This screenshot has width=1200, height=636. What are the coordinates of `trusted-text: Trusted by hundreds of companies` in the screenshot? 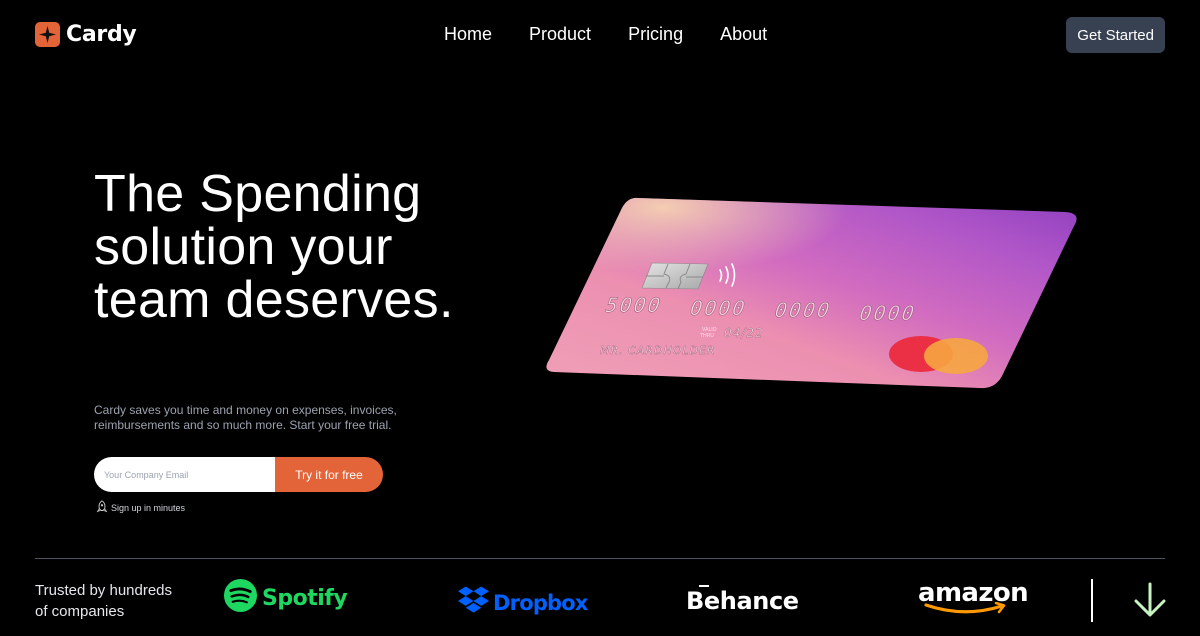 It's located at (104, 601).